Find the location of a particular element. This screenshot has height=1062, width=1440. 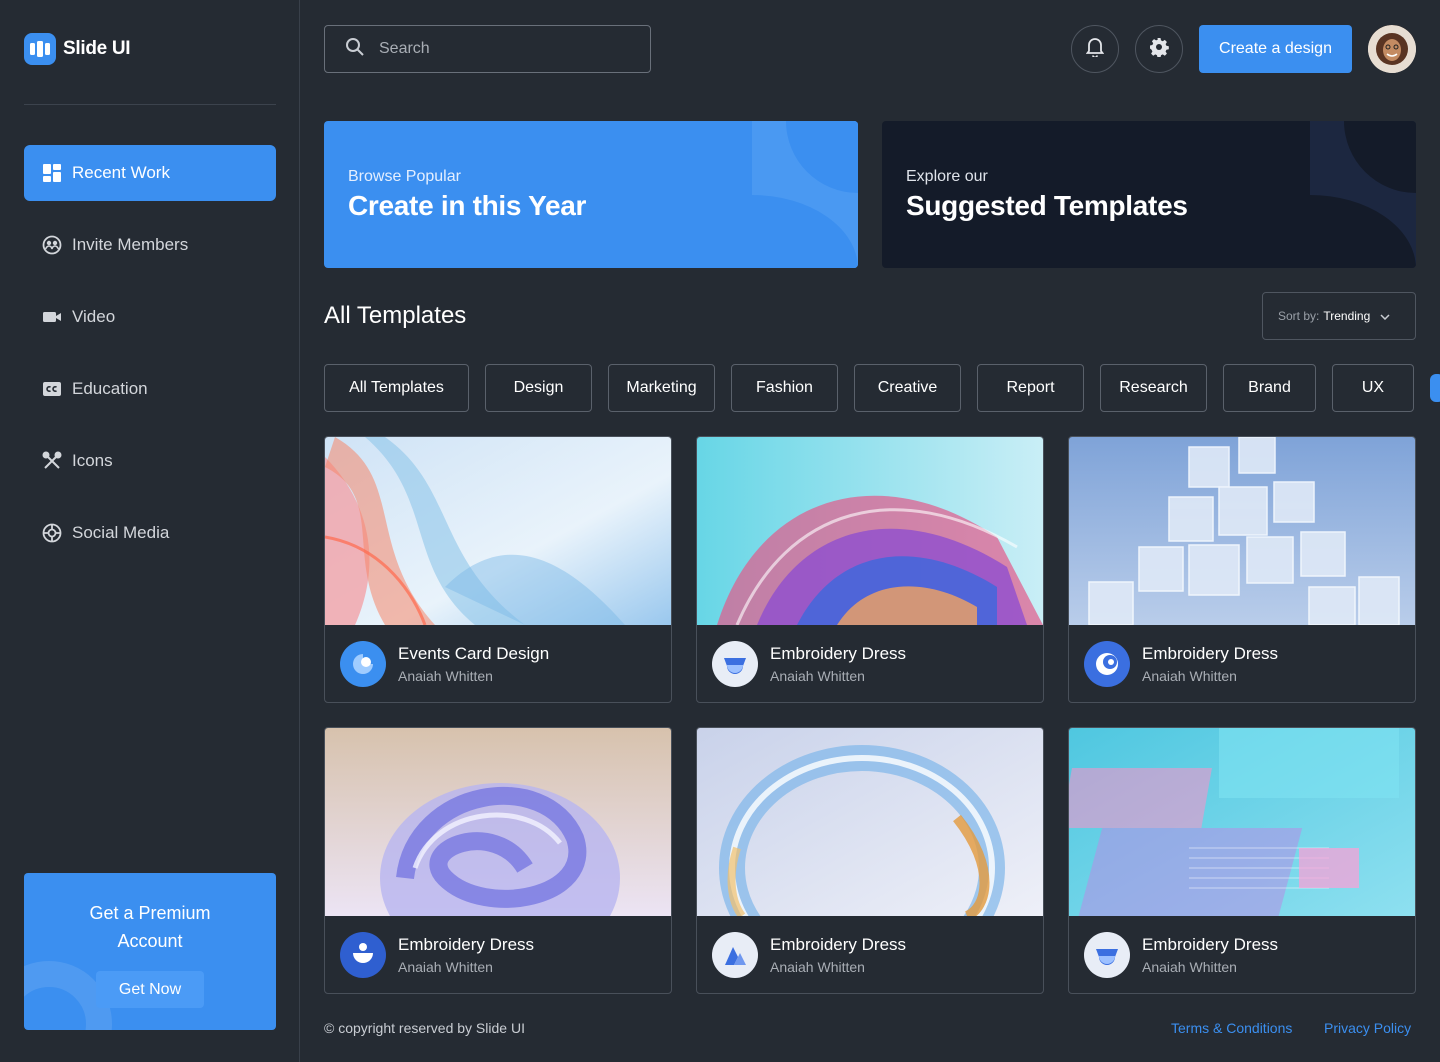

scroll-next-handle is located at coordinates (1435, 388).